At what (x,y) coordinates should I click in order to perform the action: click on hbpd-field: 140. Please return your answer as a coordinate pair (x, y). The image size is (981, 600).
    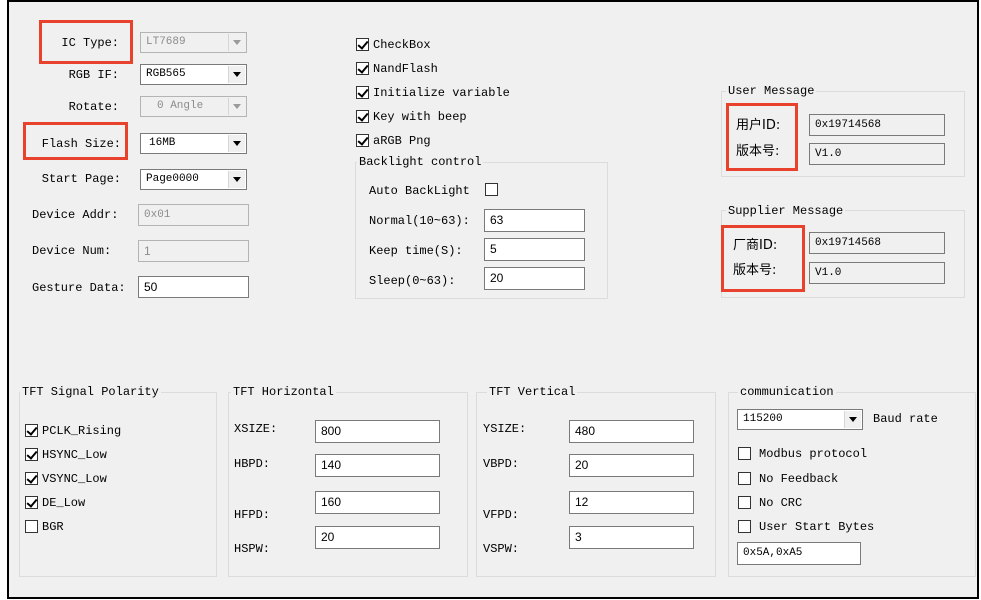
    Looking at the image, I should click on (377, 465).